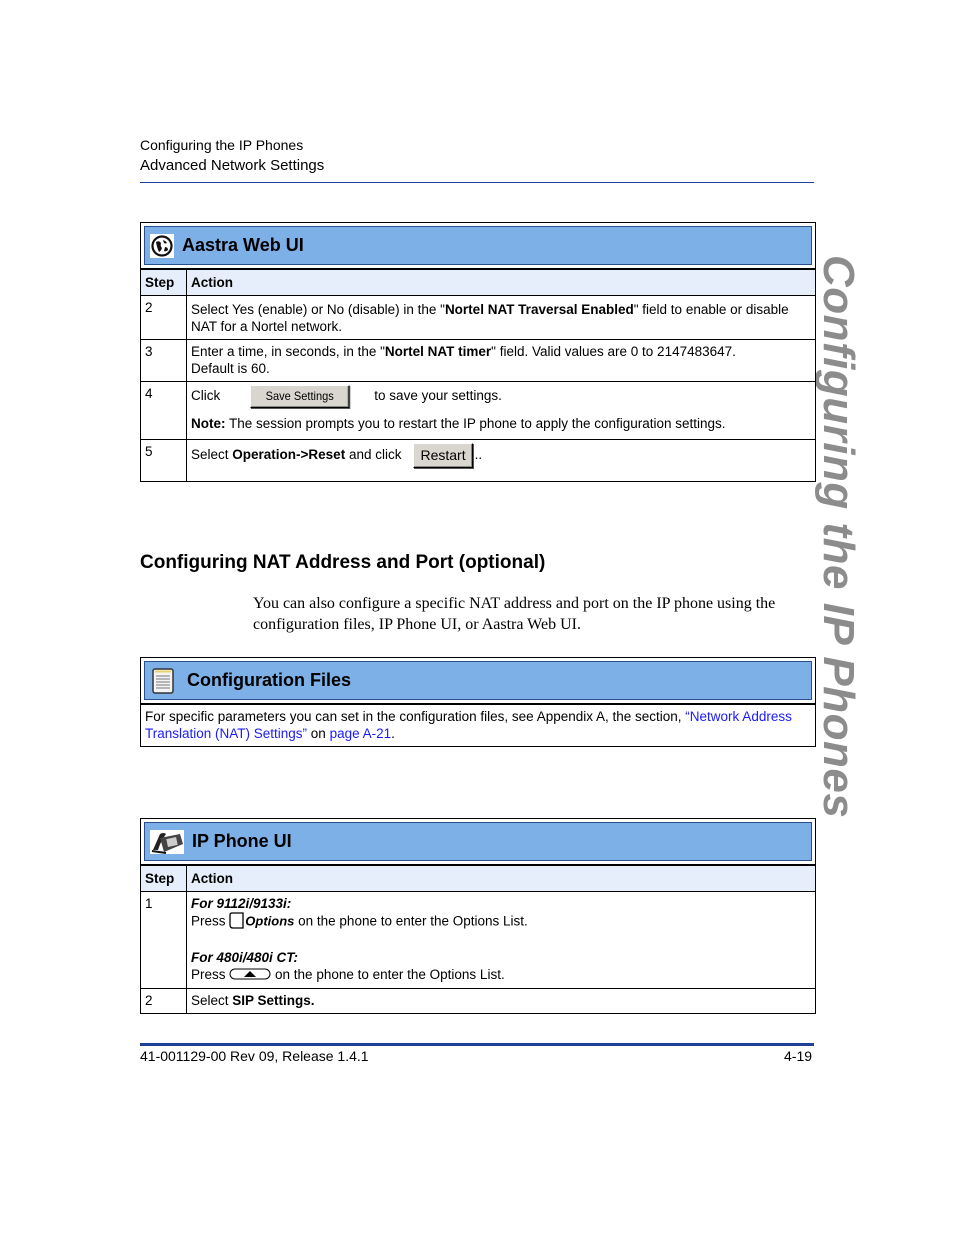 Image resolution: width=954 pixels, height=1235 pixels. What do you see at coordinates (222, 145) in the screenshot?
I see `running-header-chapter: Configuring the IP Phones` at bounding box center [222, 145].